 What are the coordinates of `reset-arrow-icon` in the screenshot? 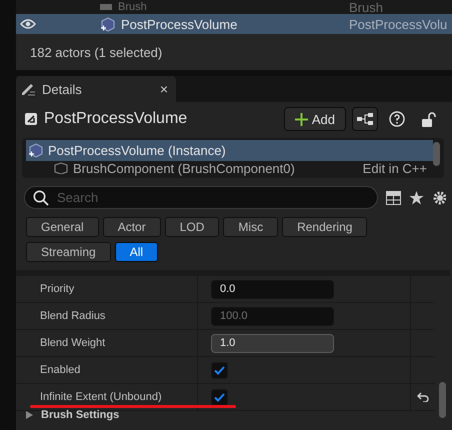 It's located at (423, 397).